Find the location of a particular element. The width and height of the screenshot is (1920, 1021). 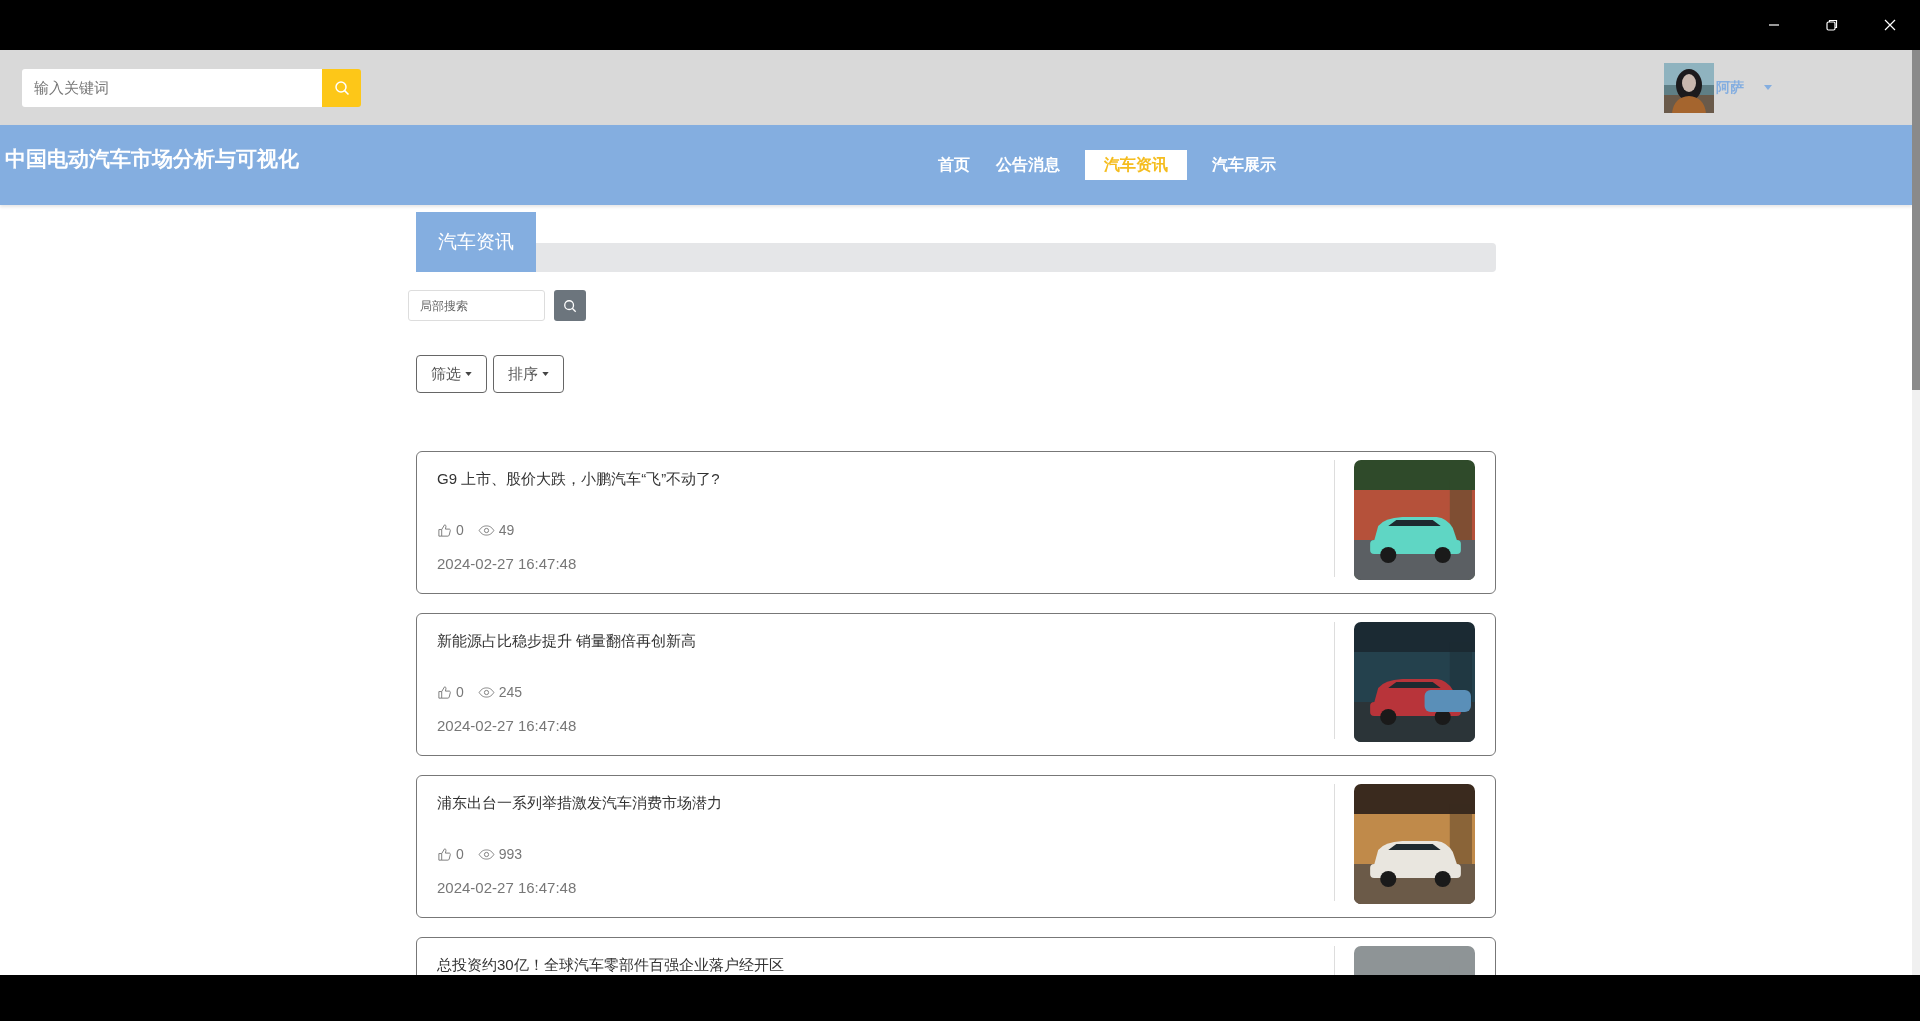

article-card: 浦东出台一系列举措激发汽车消费市场潜力 0 993 2024-02-27 16:47:48 is located at coordinates (956, 846).